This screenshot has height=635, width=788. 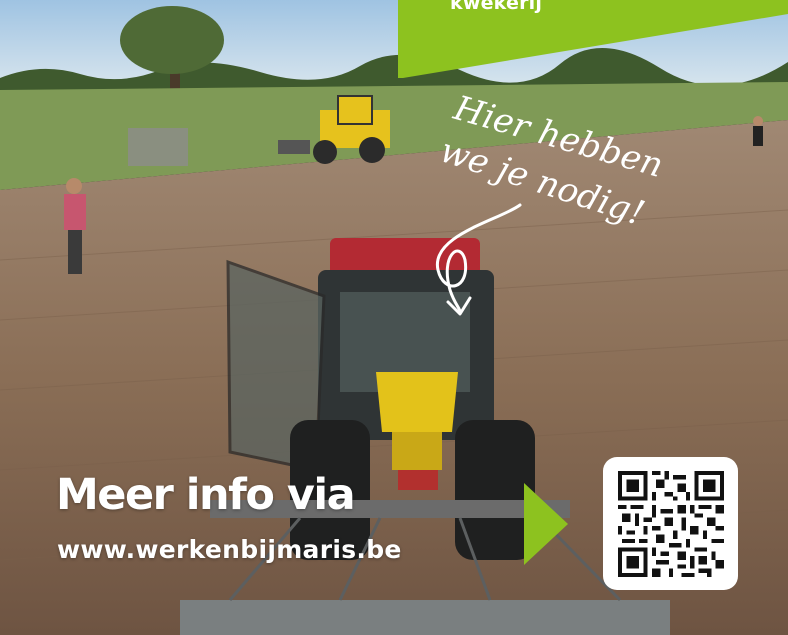 I want to click on tab-text: kwekerij, so click(x=496, y=7).